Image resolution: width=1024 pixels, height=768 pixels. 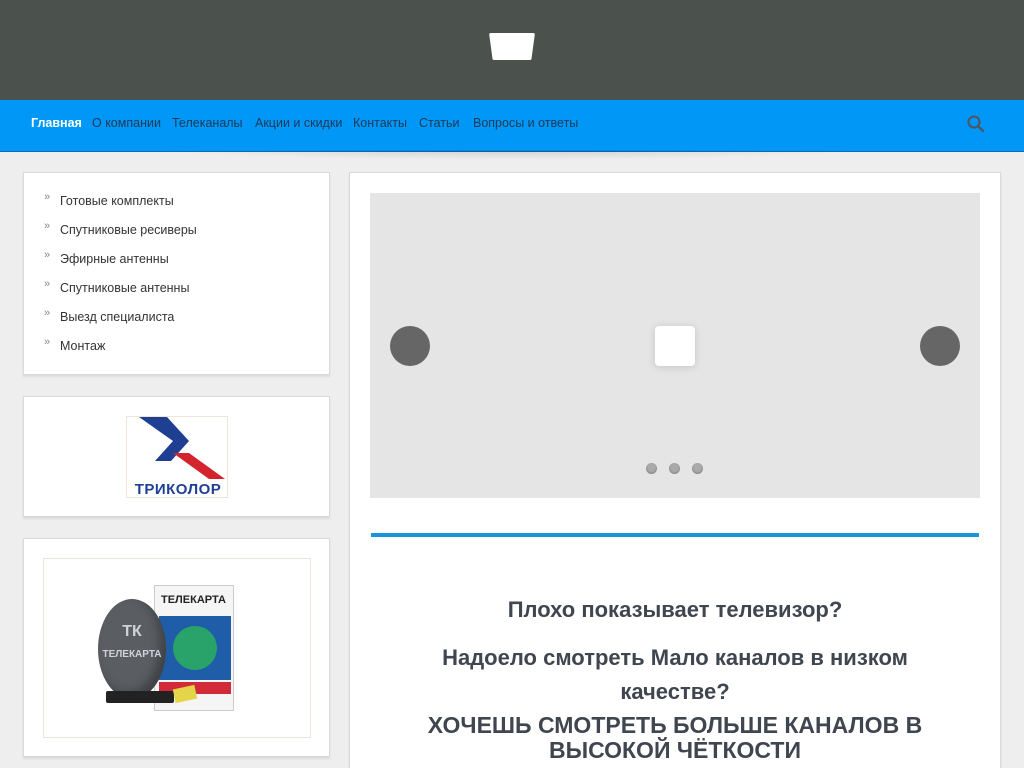 What do you see at coordinates (940, 346) in the screenshot?
I see `slider-next-button` at bounding box center [940, 346].